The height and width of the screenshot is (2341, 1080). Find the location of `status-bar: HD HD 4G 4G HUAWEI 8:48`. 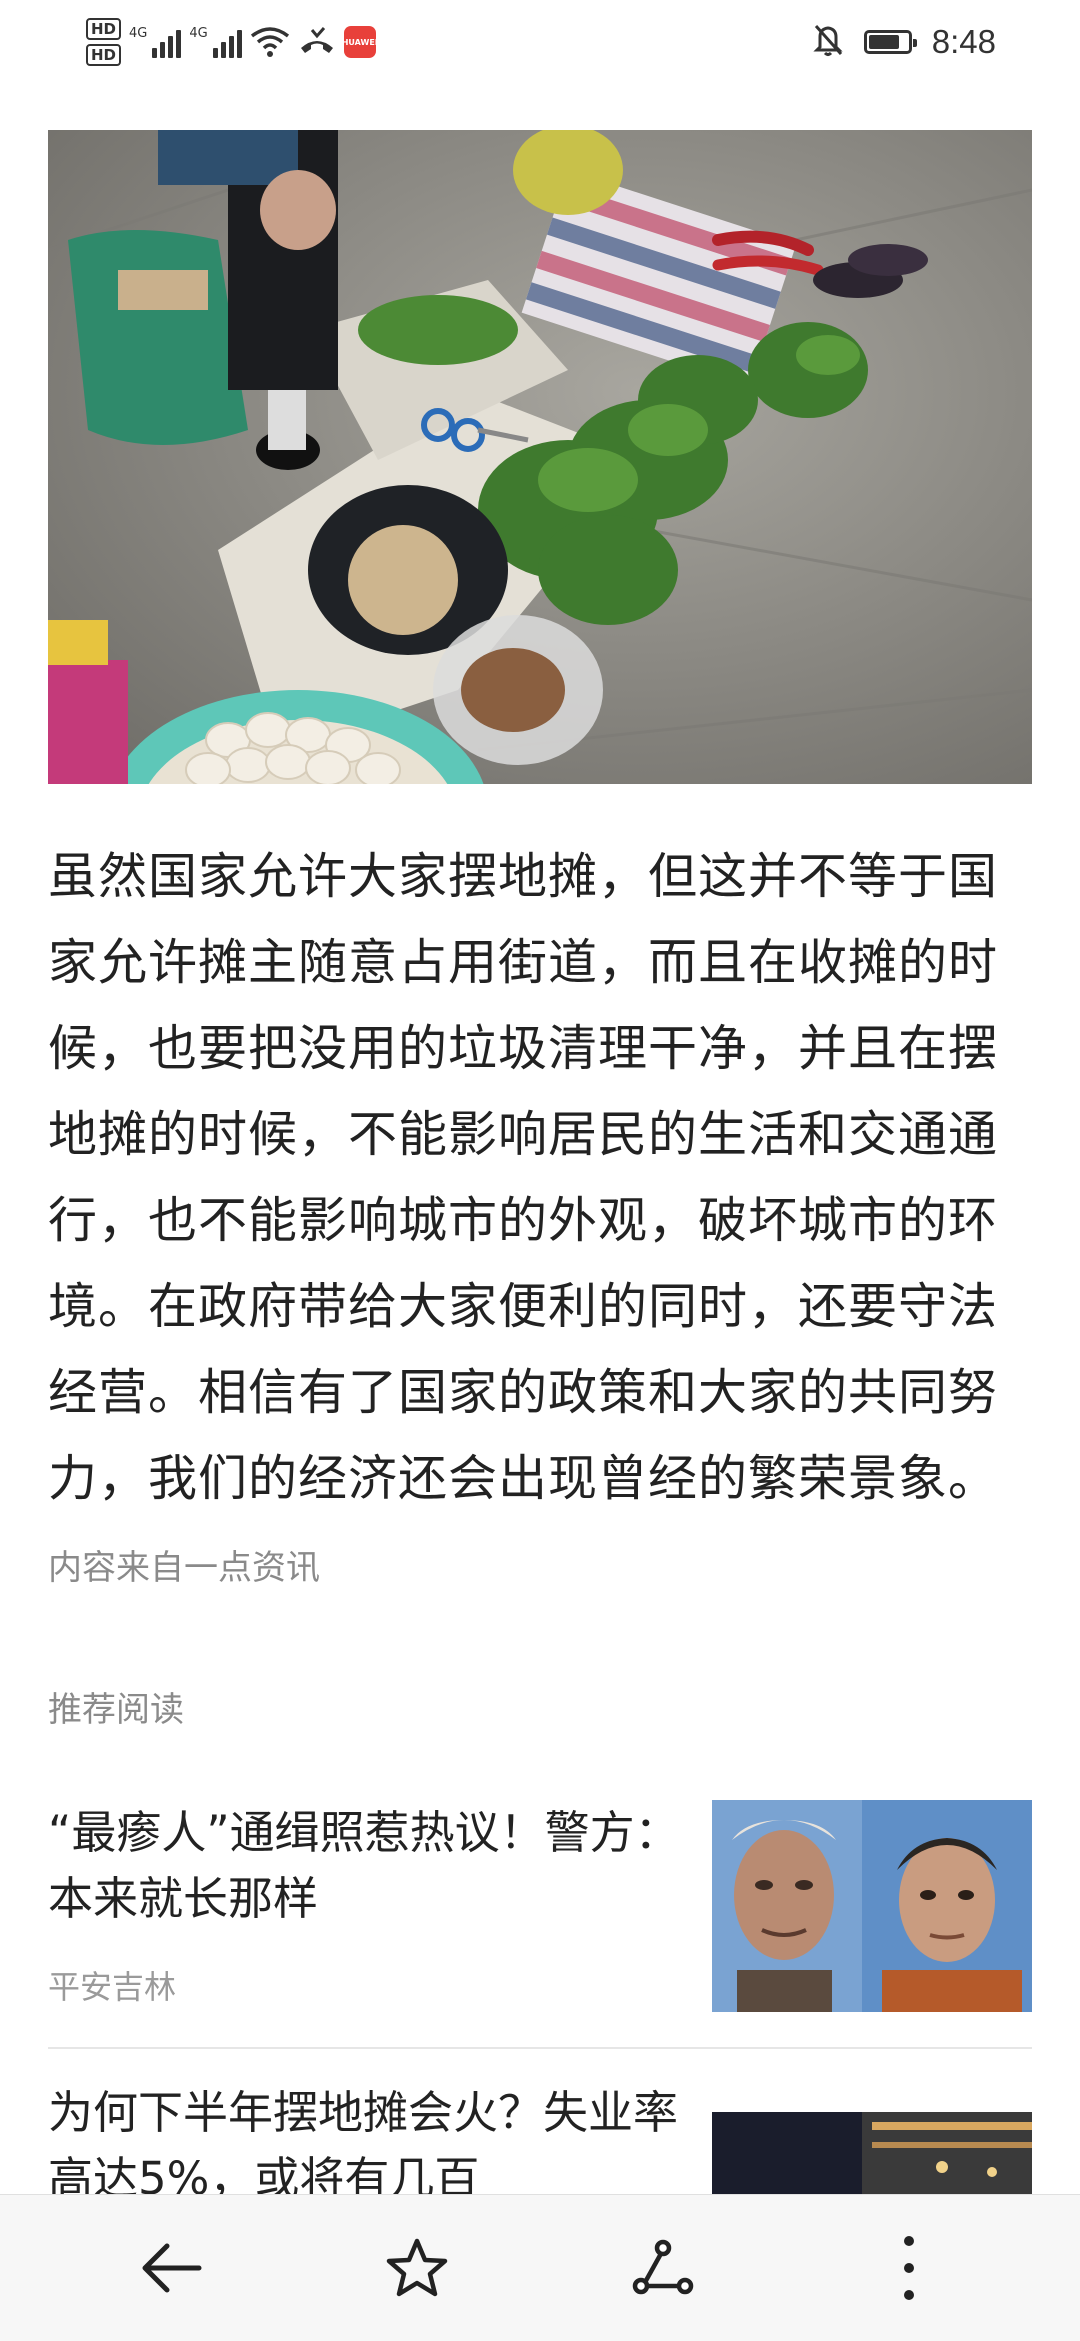

status-bar: HD HD 4G 4G HUAWEI 8:48 is located at coordinates (540, 42).